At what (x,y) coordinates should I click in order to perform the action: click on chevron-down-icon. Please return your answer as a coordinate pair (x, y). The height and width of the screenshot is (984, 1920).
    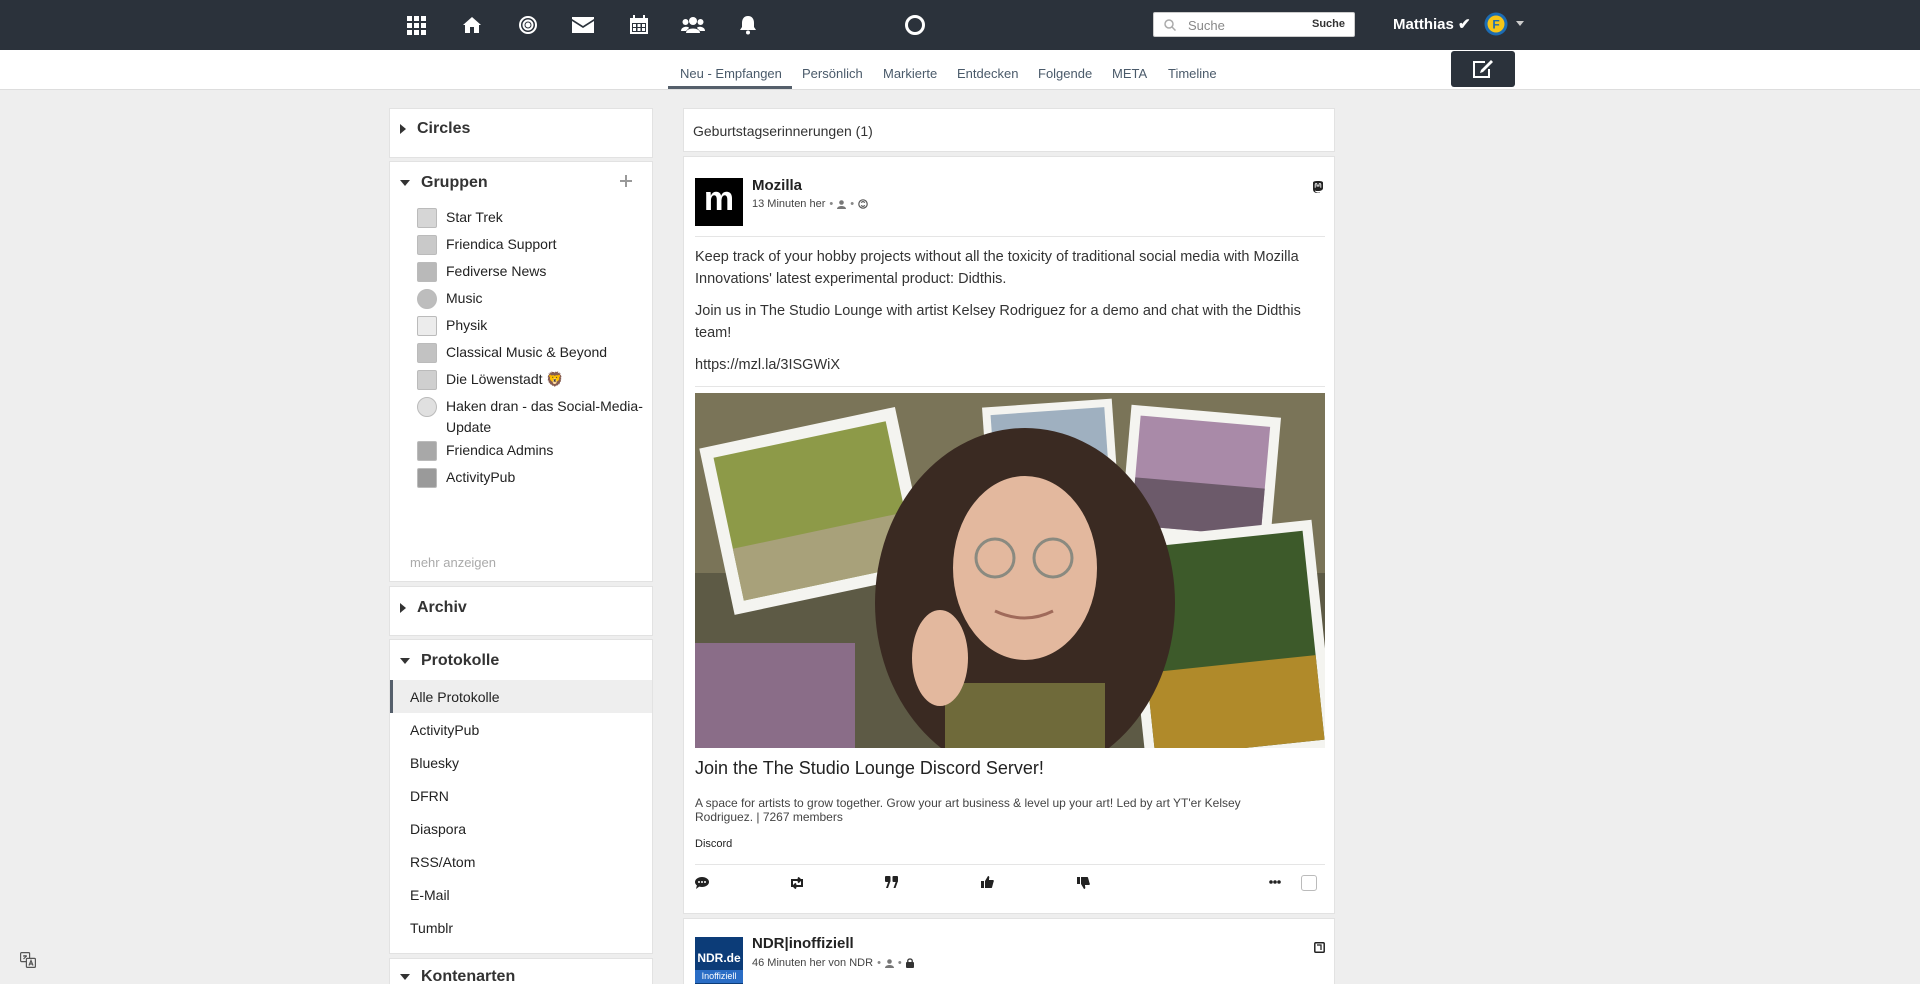
    Looking at the image, I should click on (1520, 23).